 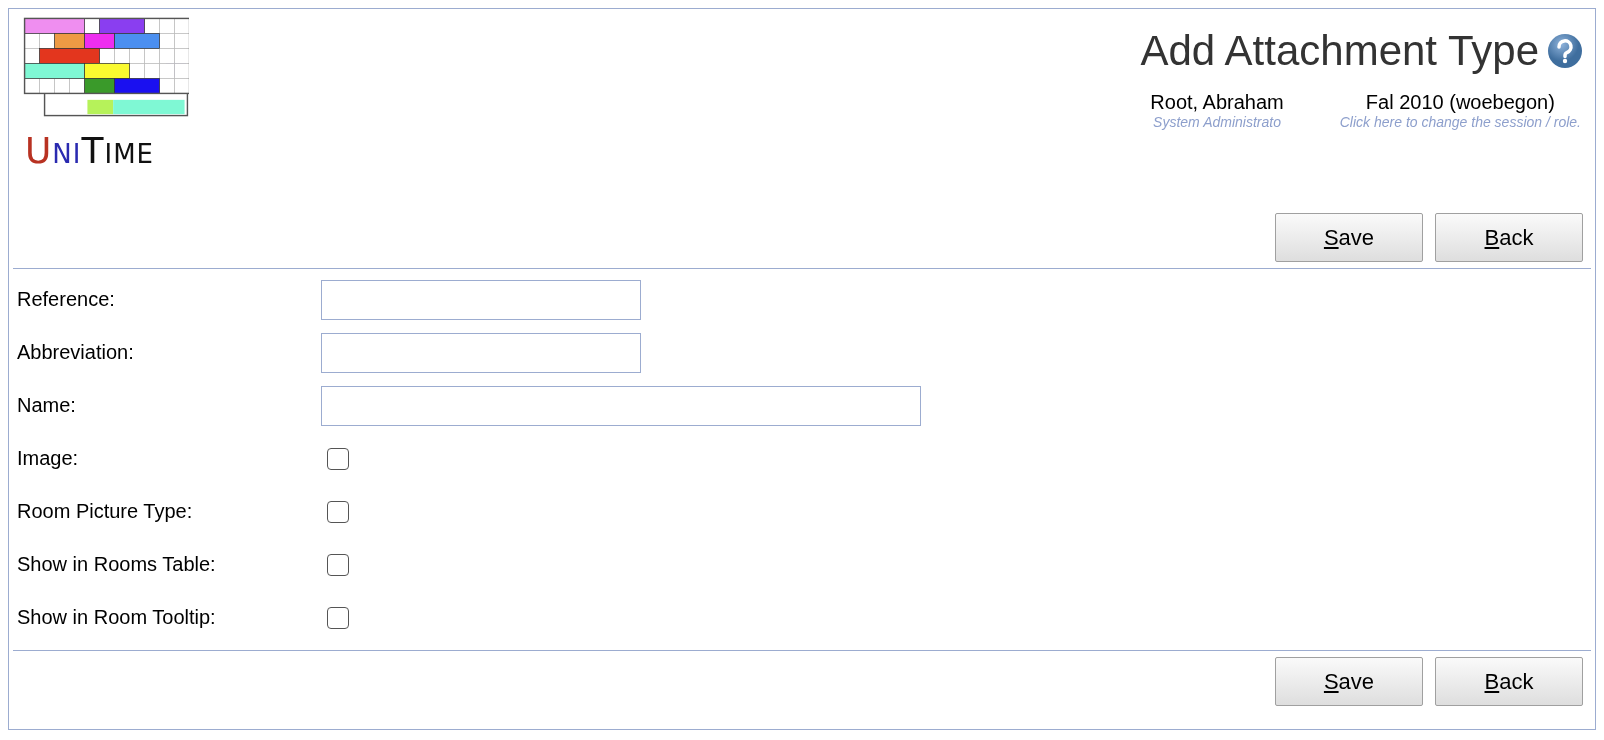 I want to click on field-label: Image:, so click(x=48, y=458).